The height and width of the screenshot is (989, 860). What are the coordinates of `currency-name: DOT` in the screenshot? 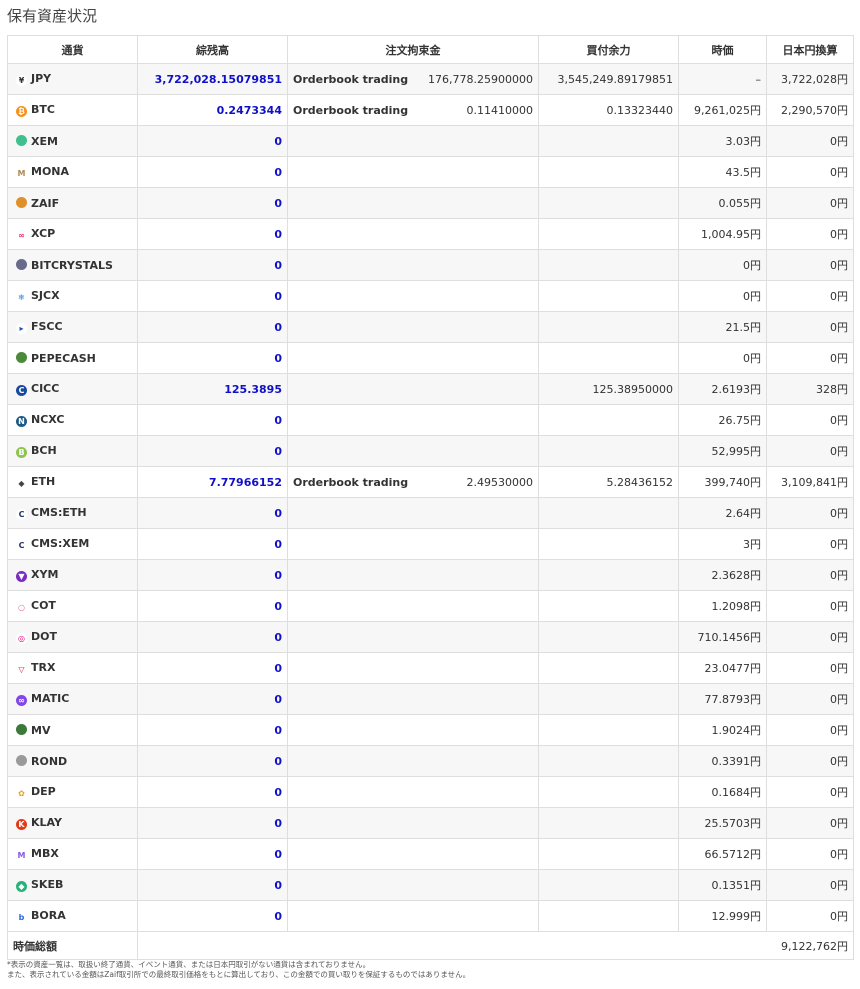 It's located at (44, 636).